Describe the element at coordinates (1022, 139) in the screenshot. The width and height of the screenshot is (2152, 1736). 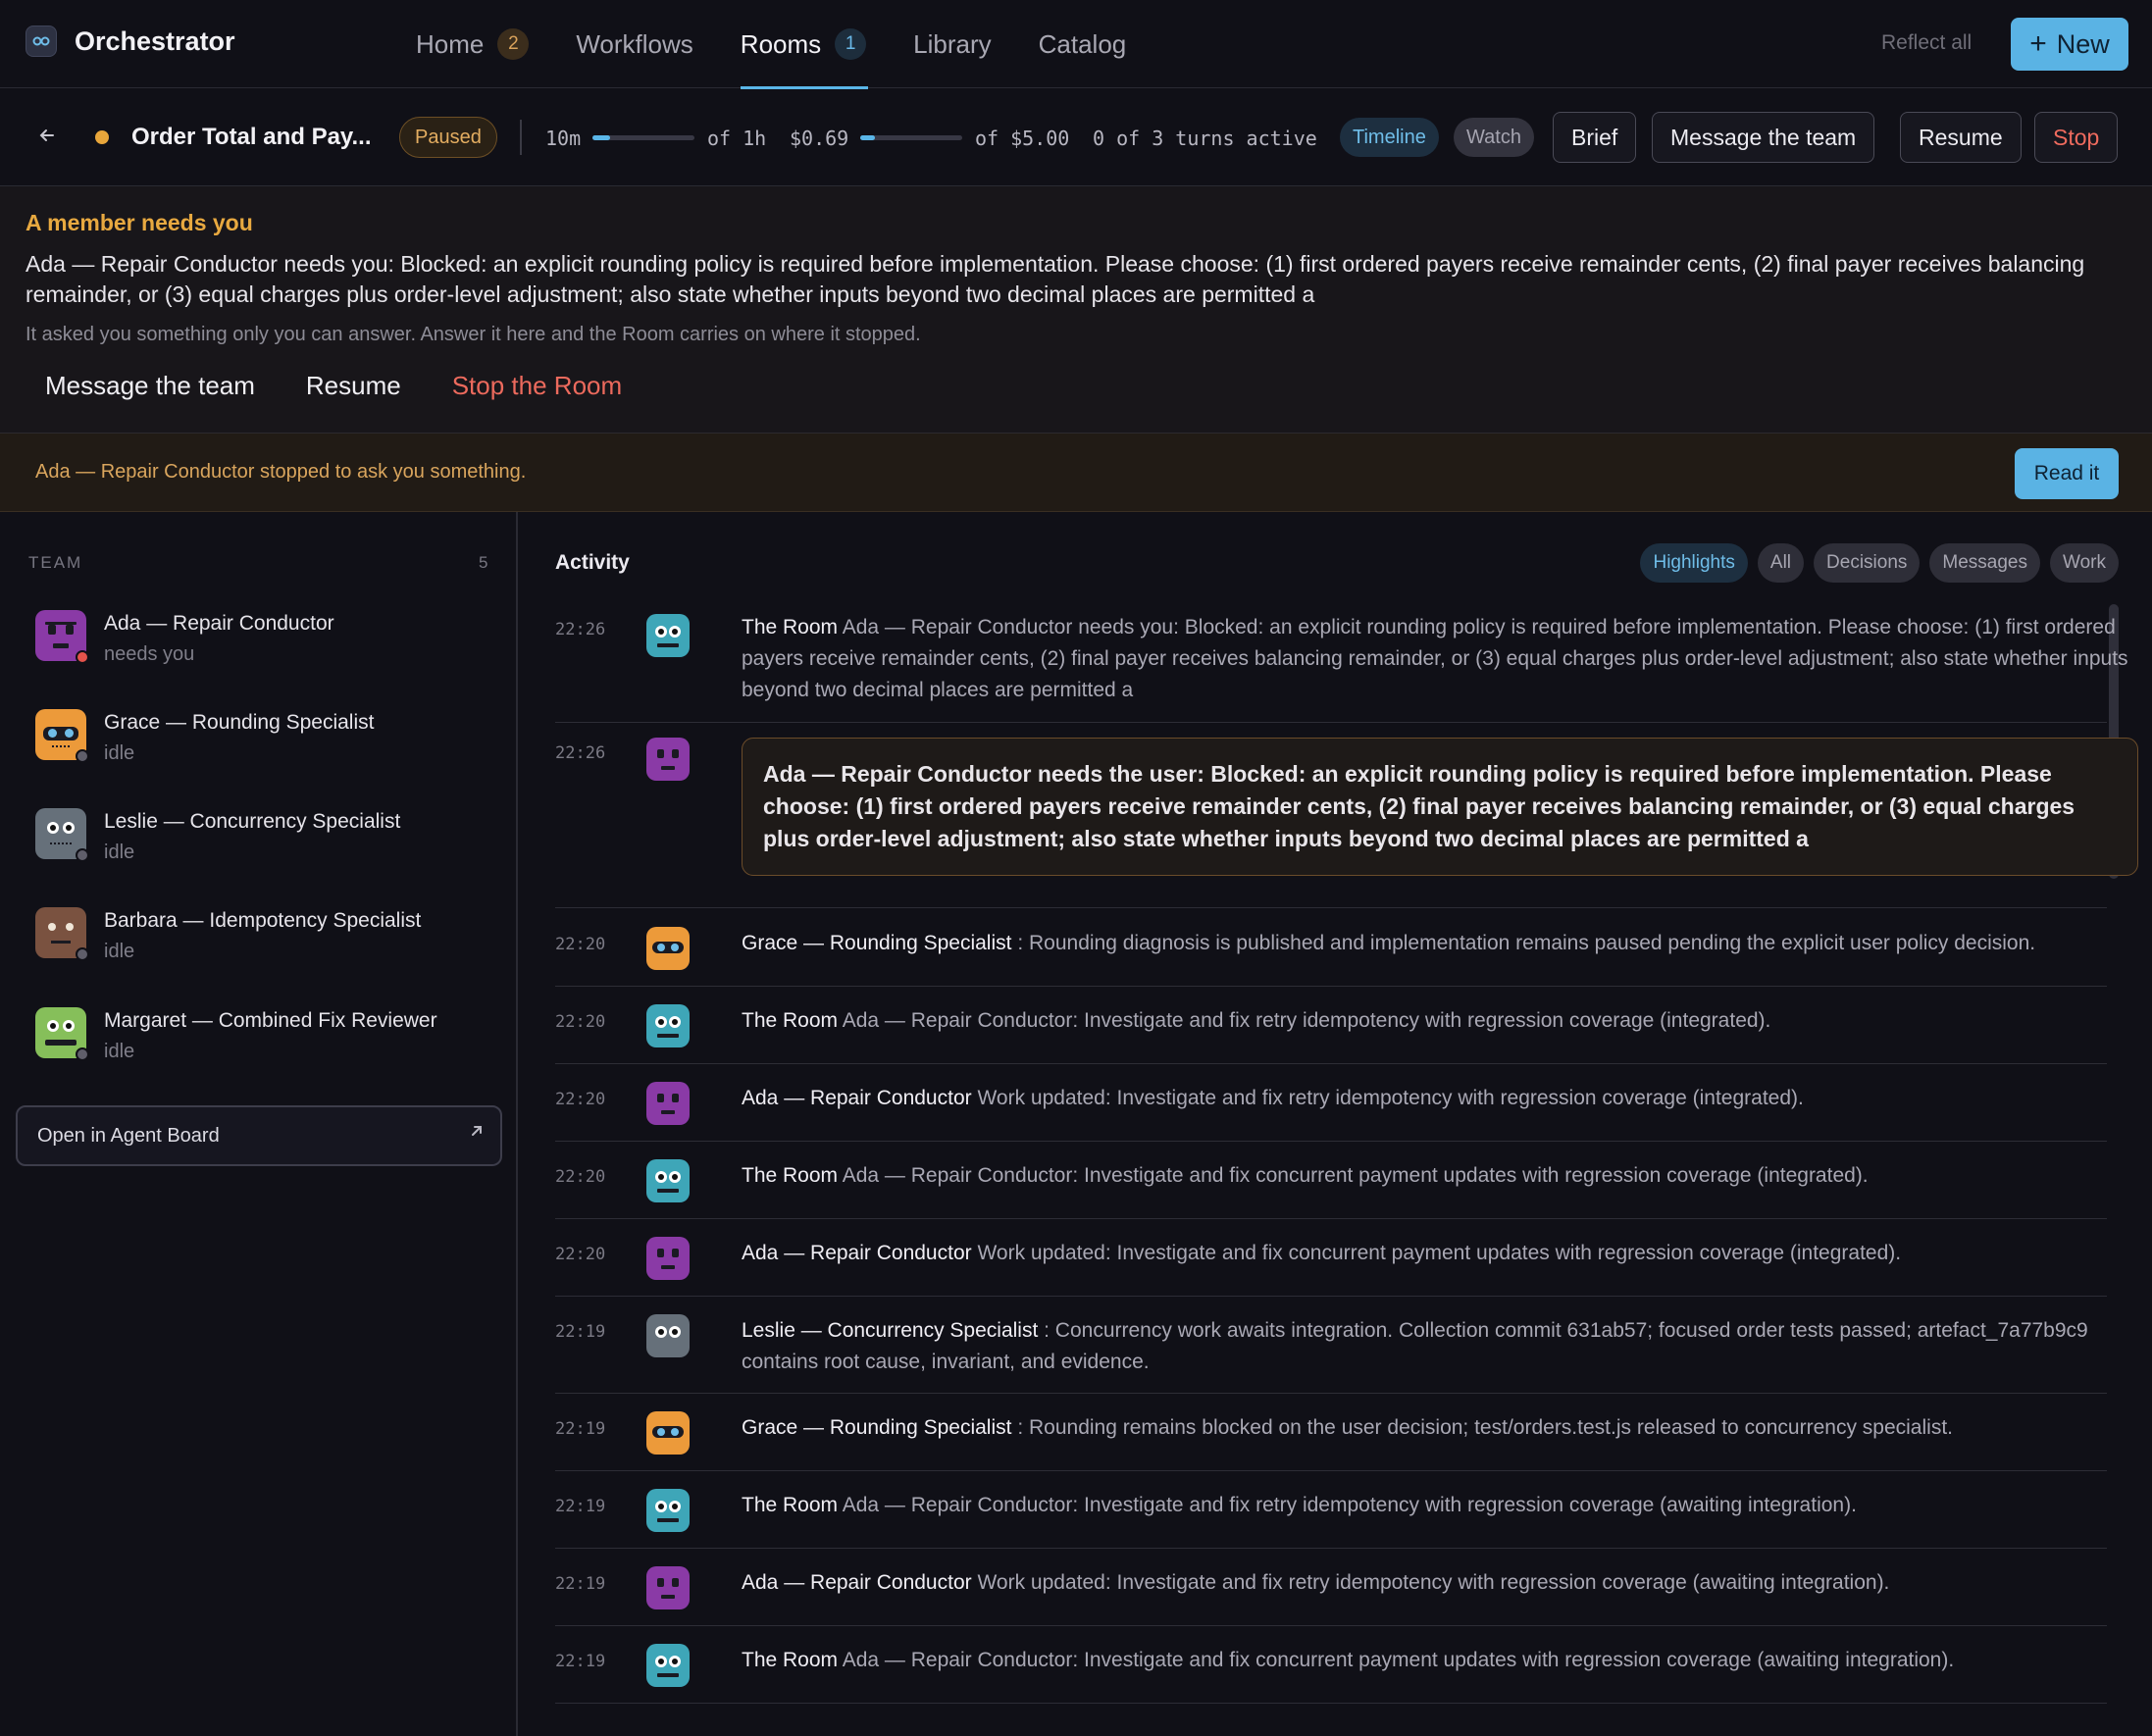
I see `cost-limit: of $5.00` at that location.